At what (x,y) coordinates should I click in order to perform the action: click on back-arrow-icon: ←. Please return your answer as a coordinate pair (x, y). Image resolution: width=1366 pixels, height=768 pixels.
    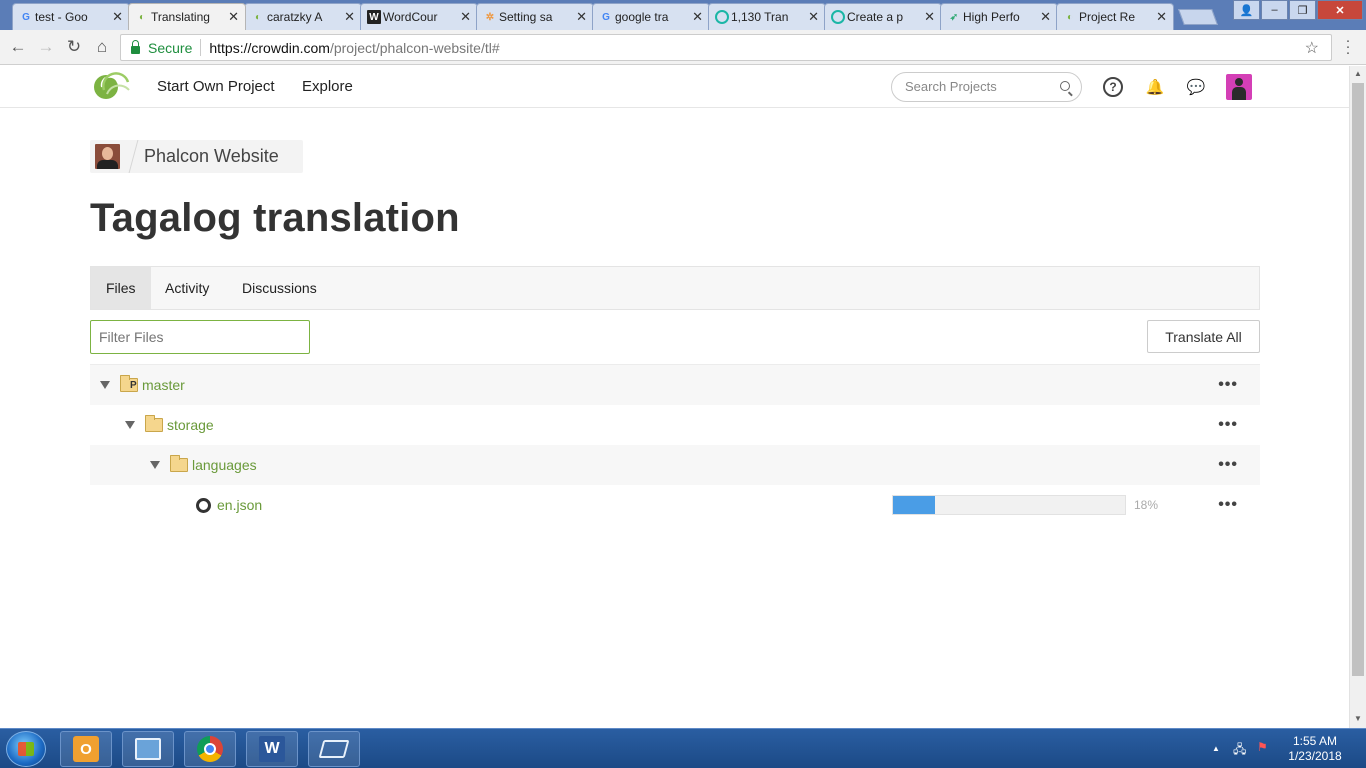
    Looking at the image, I should click on (18, 47).